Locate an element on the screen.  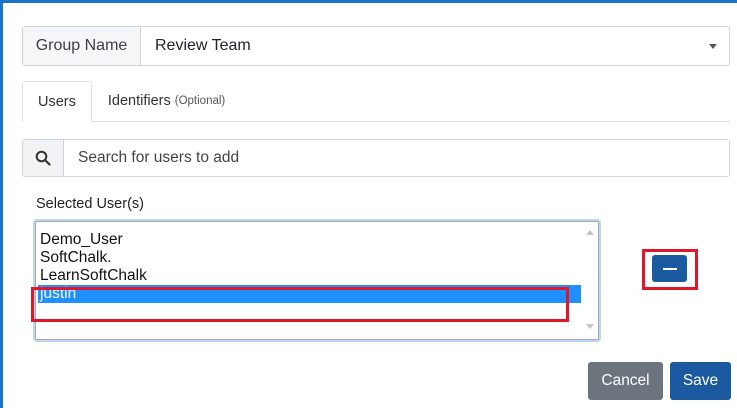
group-dropdown-toggle is located at coordinates (713, 46).